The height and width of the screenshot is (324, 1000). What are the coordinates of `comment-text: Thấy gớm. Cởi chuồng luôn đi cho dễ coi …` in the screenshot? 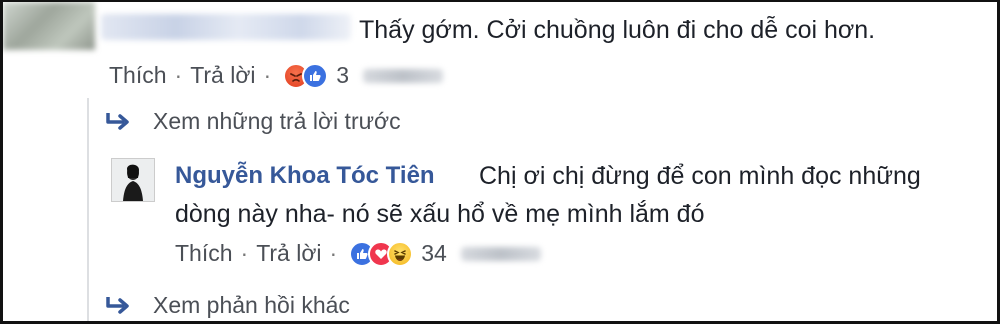 It's located at (617, 30).